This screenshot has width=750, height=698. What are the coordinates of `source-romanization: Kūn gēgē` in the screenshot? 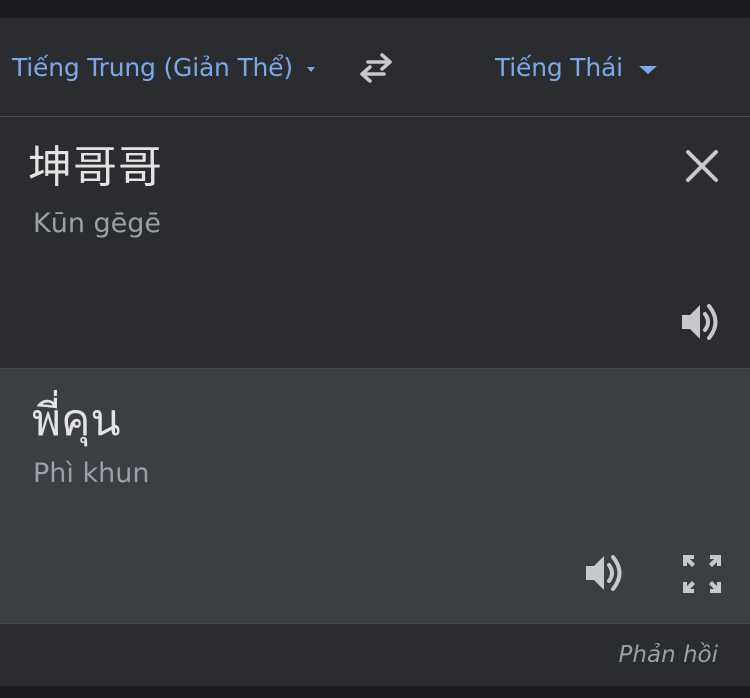 It's located at (97, 223).